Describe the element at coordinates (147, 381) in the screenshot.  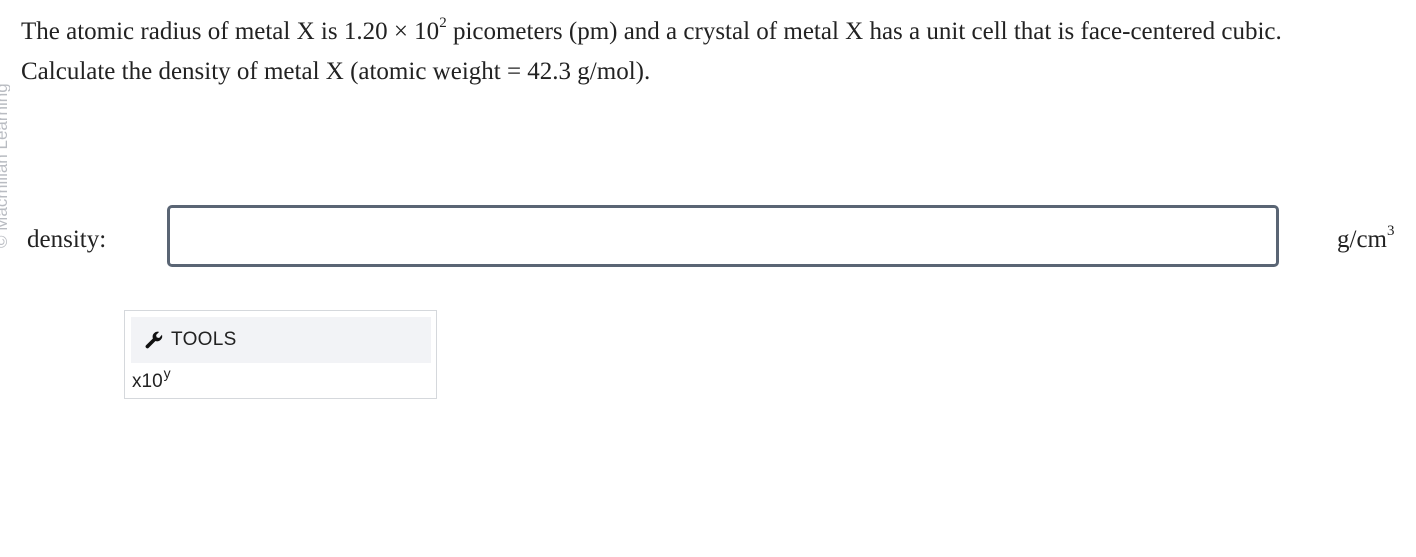
I see `x10-base: x10` at that location.